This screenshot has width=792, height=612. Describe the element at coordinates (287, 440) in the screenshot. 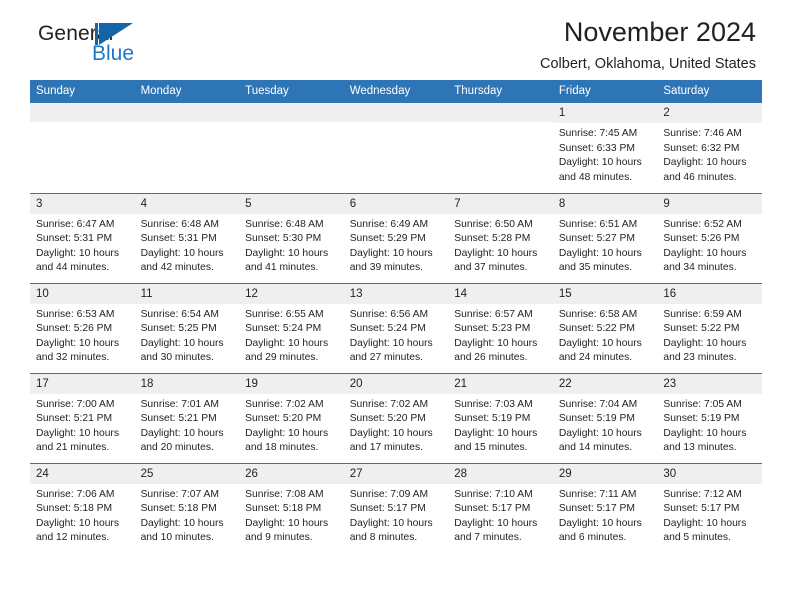

I see `daylight-duration: Daylight: 10 hours and 18 minutes.` at that location.